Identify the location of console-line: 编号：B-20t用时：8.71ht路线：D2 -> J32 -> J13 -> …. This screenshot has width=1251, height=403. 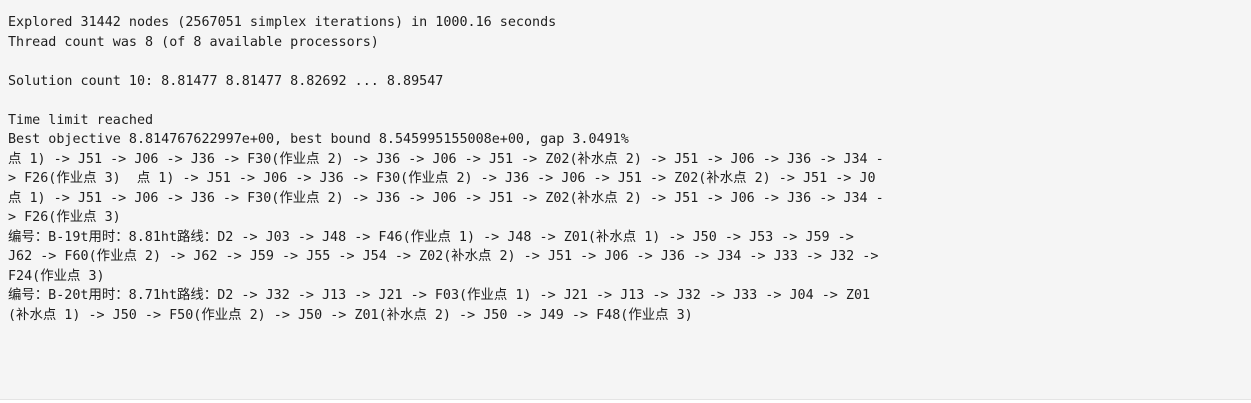
(439, 295).